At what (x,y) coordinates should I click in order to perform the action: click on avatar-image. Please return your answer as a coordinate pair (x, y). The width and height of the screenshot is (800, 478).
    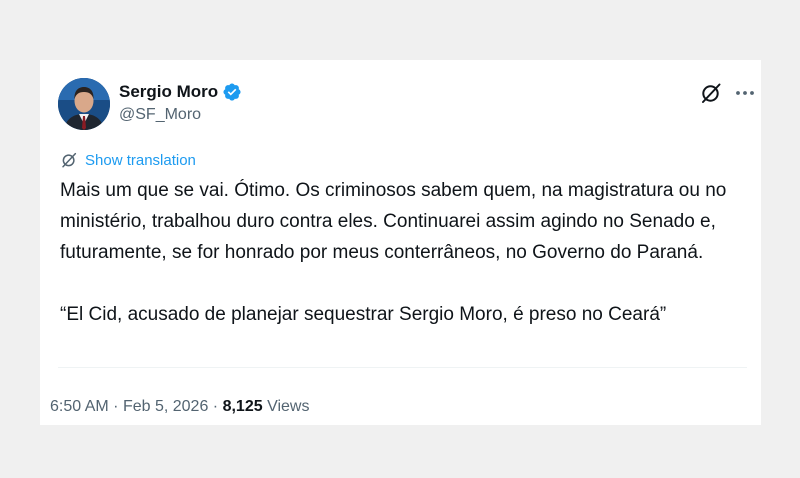
    Looking at the image, I should click on (84, 104).